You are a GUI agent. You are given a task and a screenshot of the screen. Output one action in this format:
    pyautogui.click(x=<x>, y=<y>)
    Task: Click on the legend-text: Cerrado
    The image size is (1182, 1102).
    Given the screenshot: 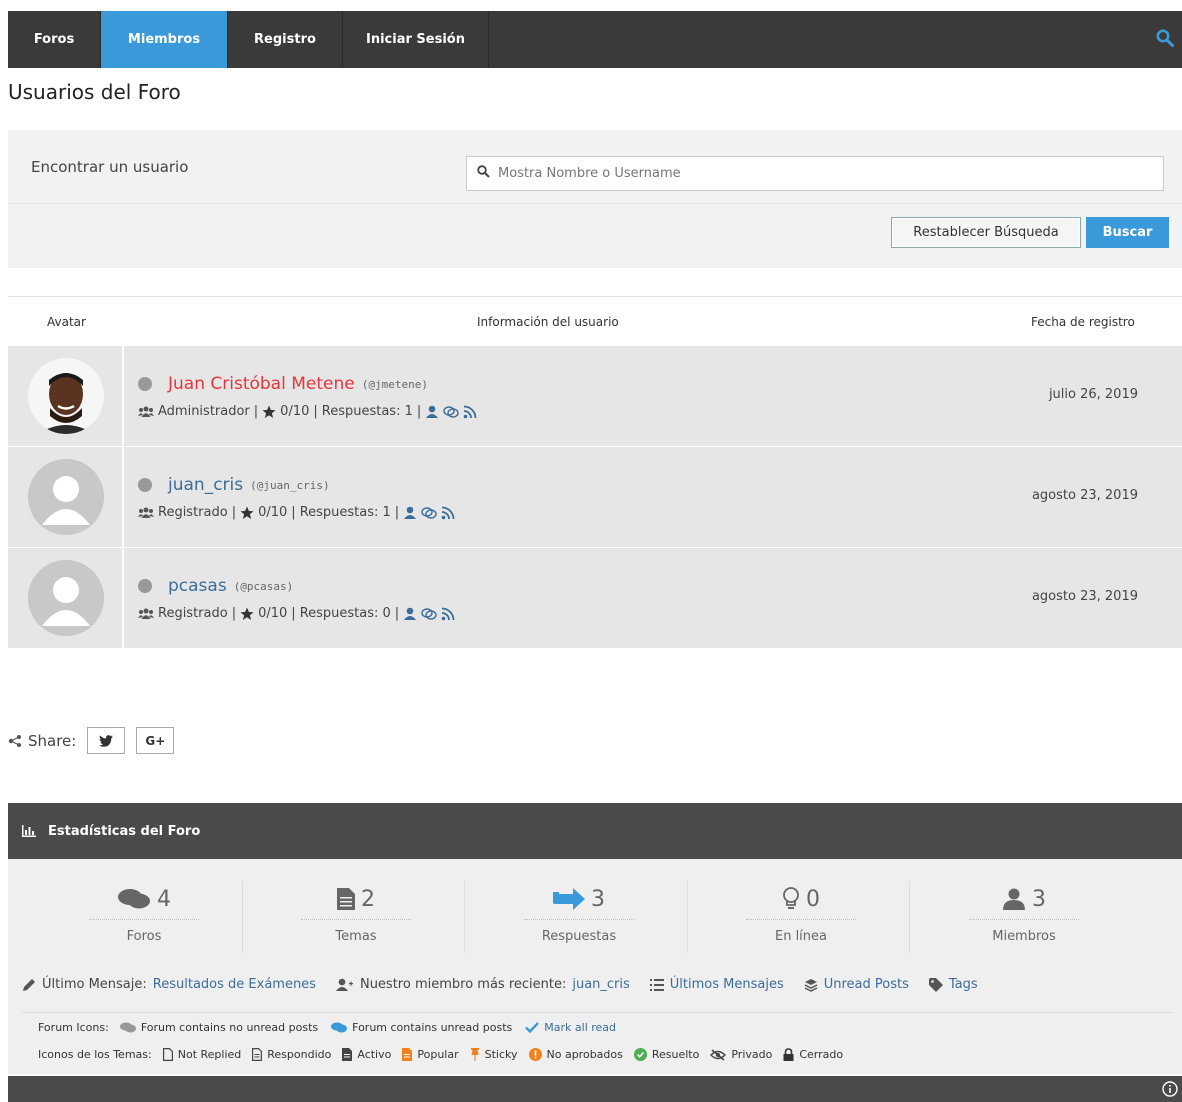 What is the action you would take?
    pyautogui.click(x=821, y=1054)
    